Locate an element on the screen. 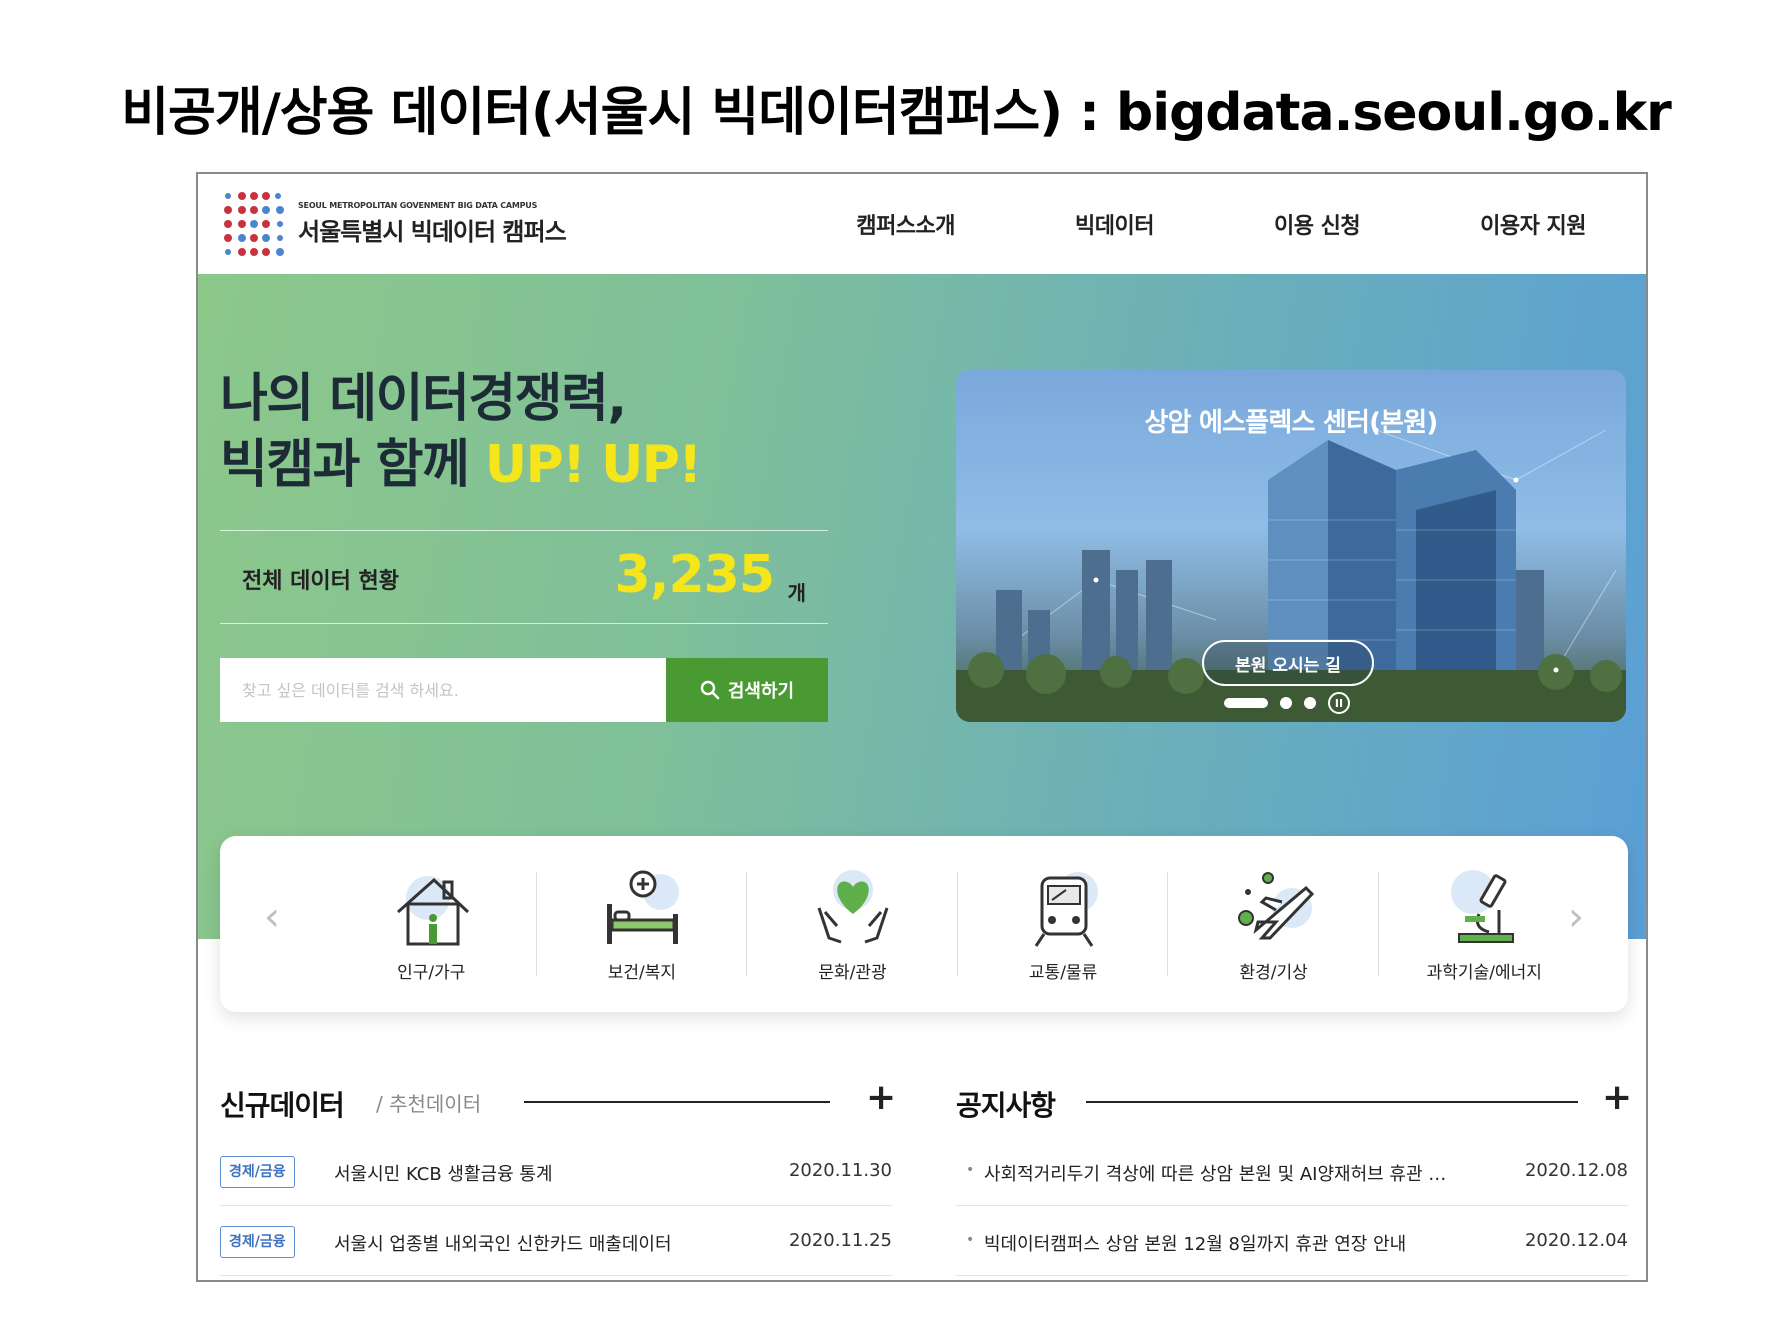 This screenshot has height=1328, width=1792. search-bar: 검색하기 is located at coordinates (524, 690).